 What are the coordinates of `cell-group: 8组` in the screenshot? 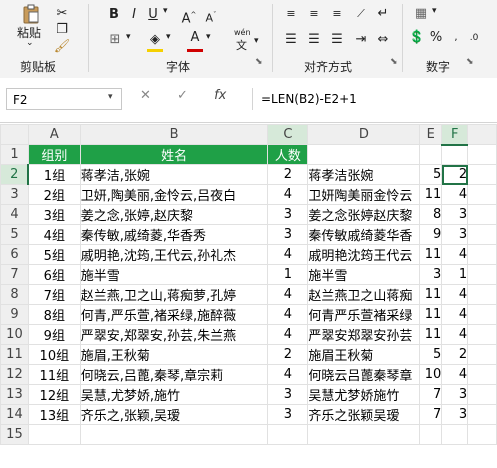 It's located at (54, 314).